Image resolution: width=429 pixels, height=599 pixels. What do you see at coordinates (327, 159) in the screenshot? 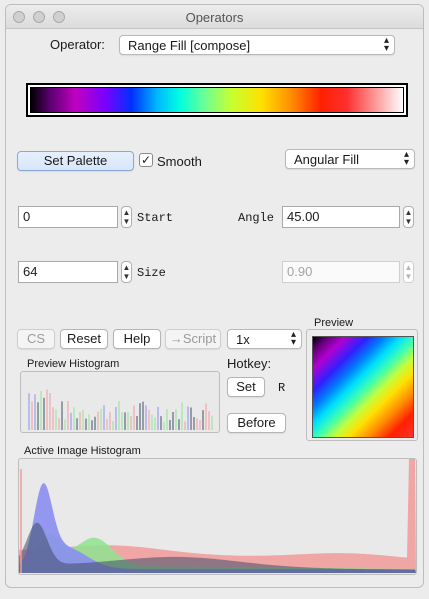
I see `fill-mode-value: Angular Fill` at bounding box center [327, 159].